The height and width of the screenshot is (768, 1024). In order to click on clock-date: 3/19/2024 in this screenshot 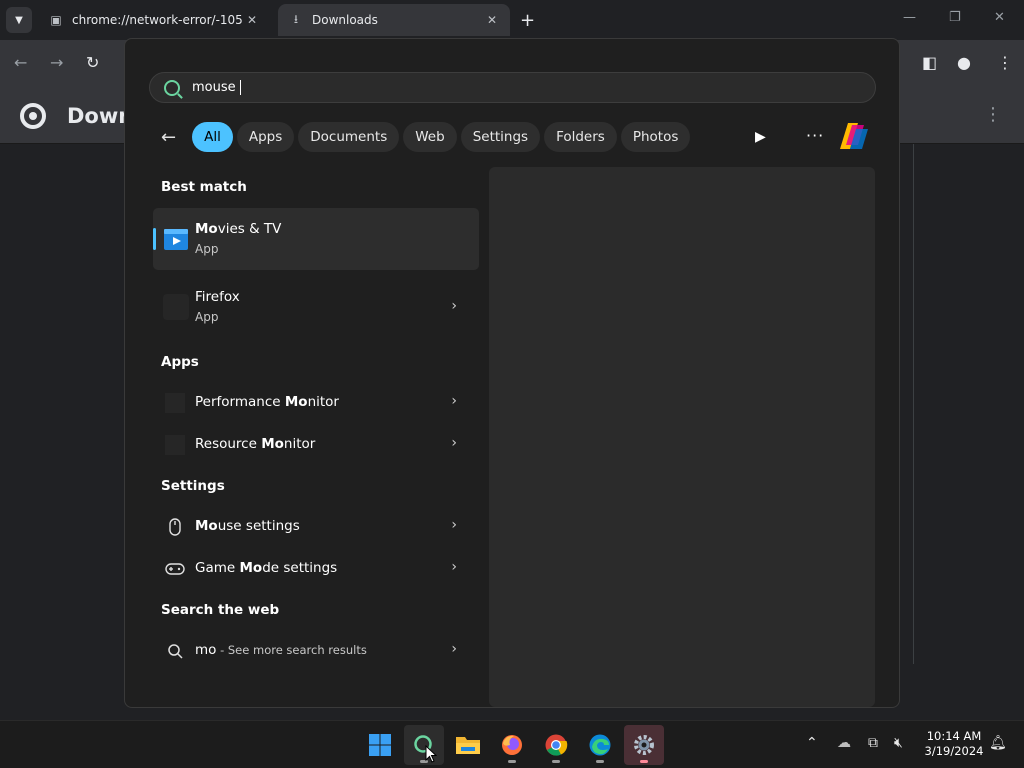, I will do `click(954, 751)`.